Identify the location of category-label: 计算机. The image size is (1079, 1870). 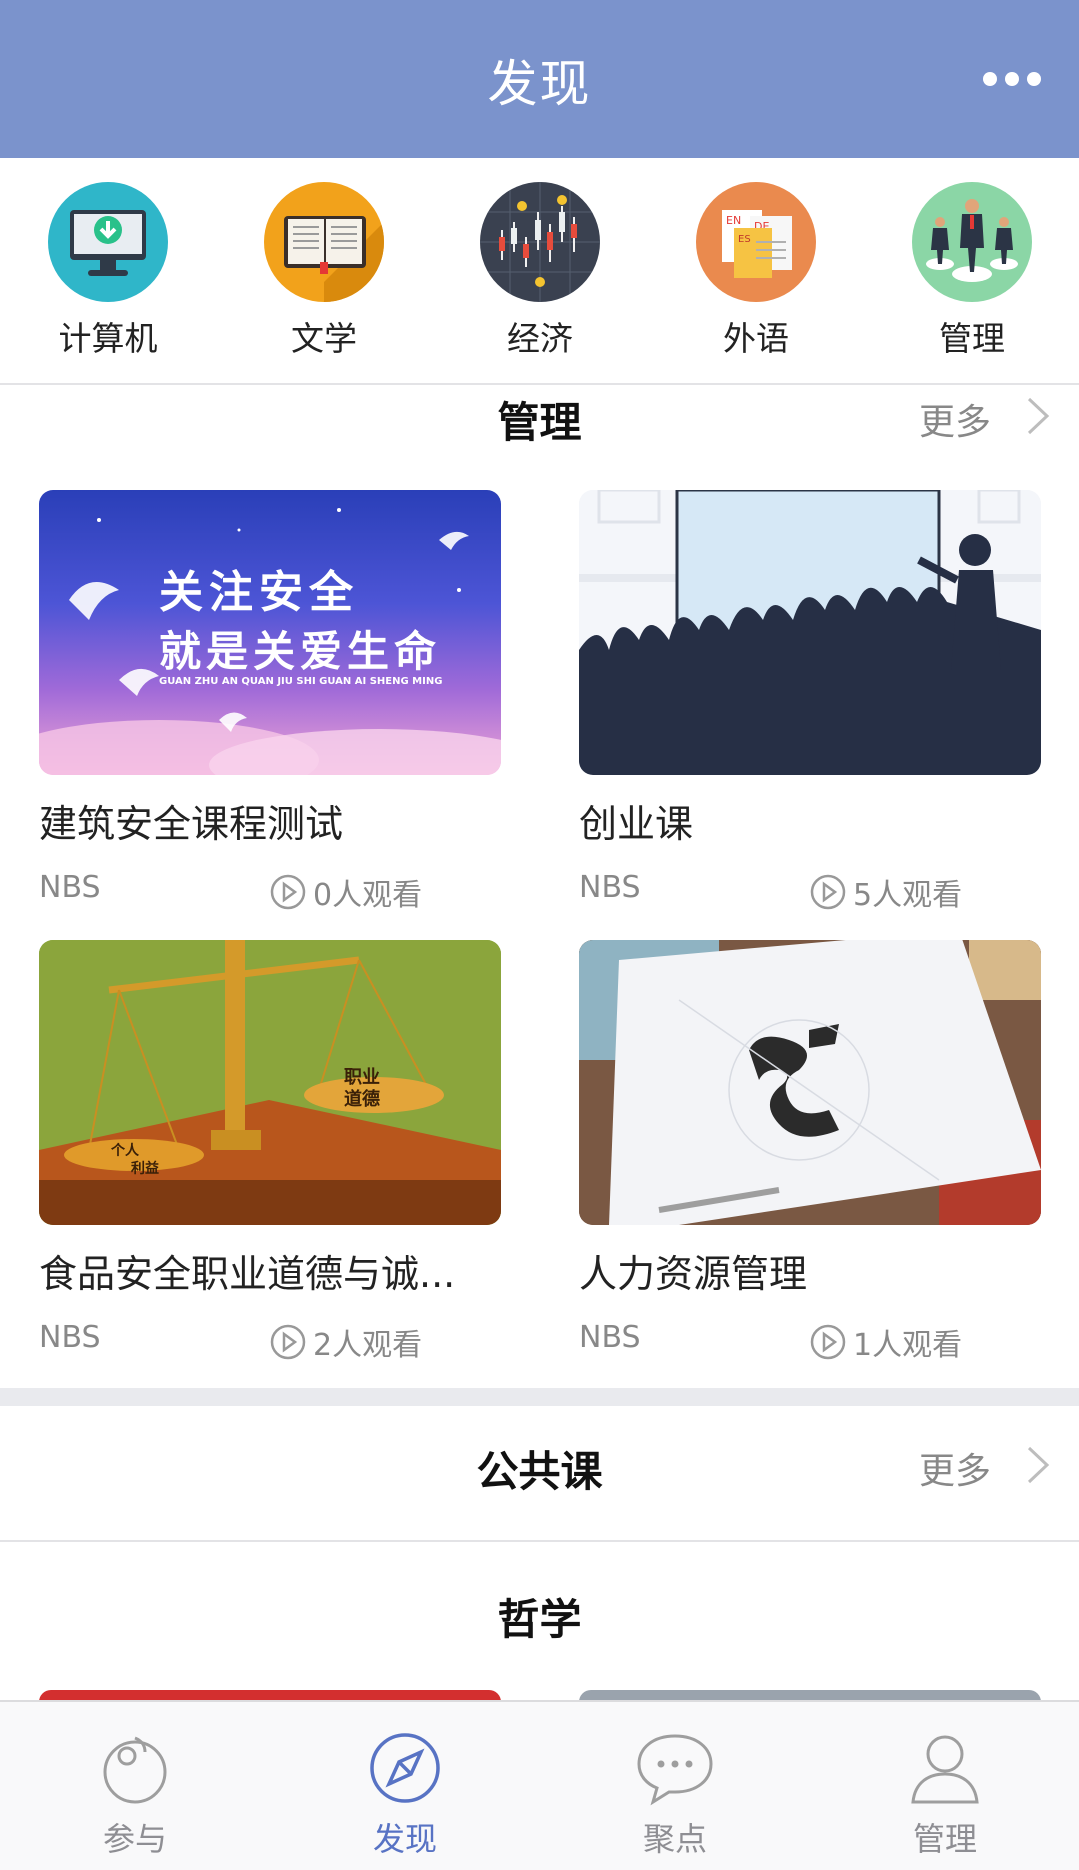
(108, 338).